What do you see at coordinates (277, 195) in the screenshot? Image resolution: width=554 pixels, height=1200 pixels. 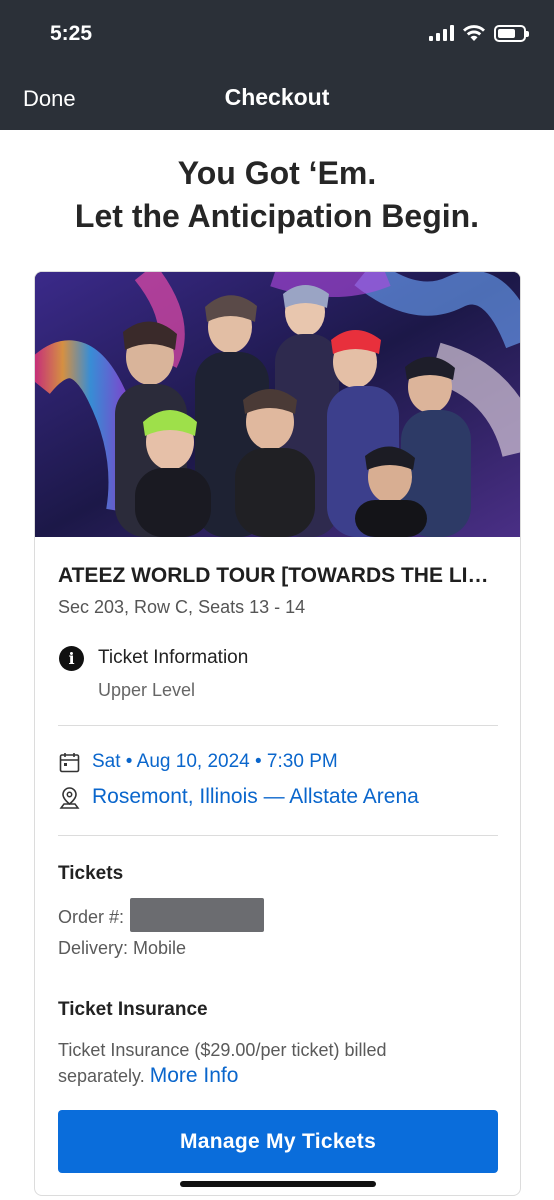 I see `confirmation-headline: You Got ‘Em. Let the Anticipation Begin.` at bounding box center [277, 195].